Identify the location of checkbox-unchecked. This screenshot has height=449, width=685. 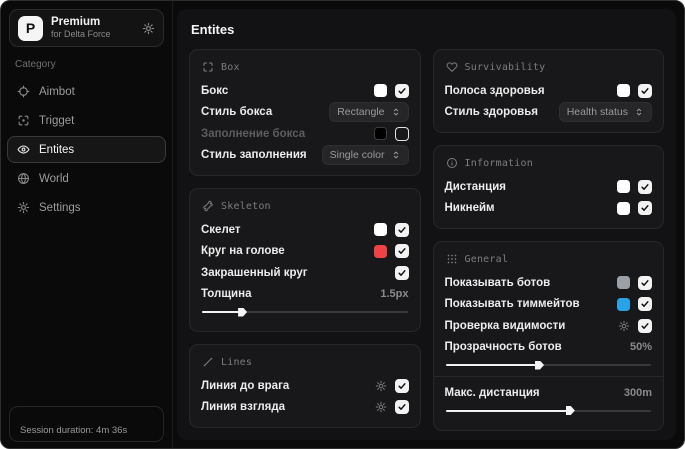
(401, 133).